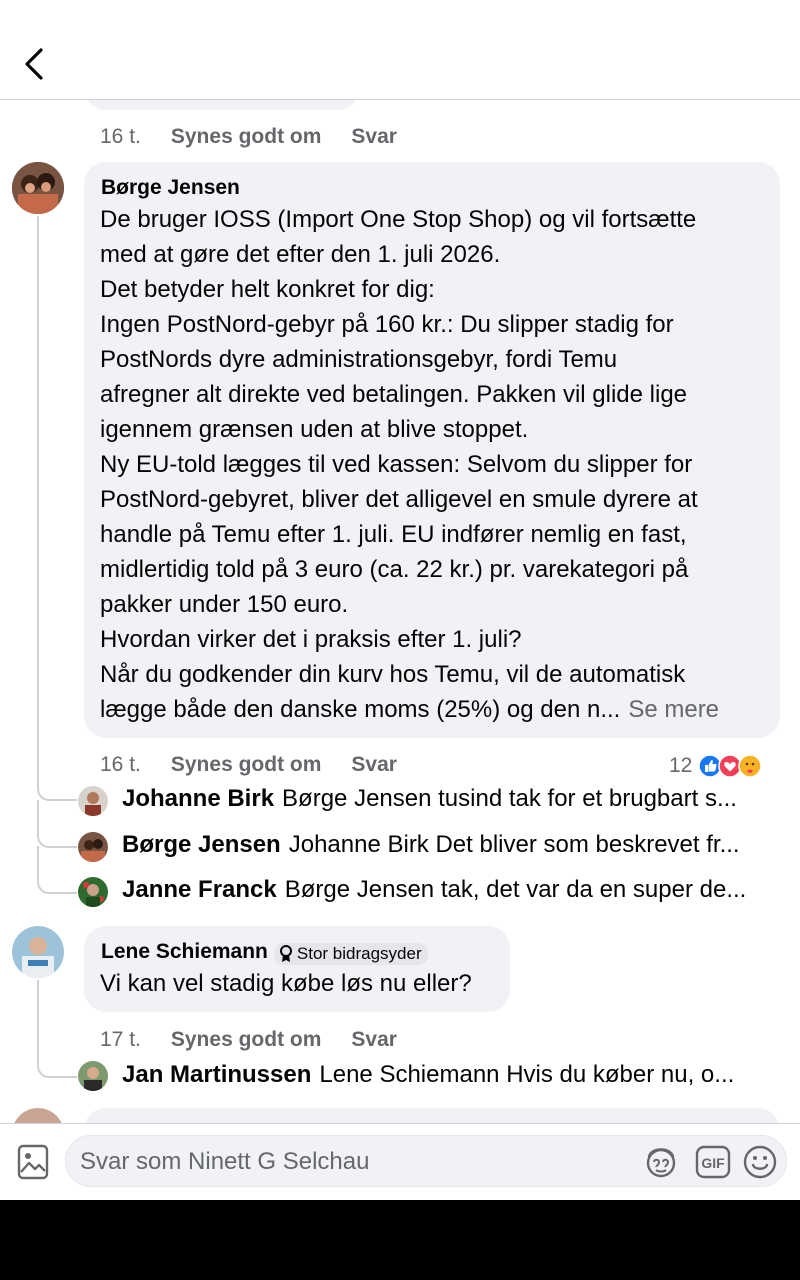 Image resolution: width=800 pixels, height=1280 pixels. Describe the element at coordinates (120, 1039) in the screenshot. I see `comment-time: 17 t.` at that location.